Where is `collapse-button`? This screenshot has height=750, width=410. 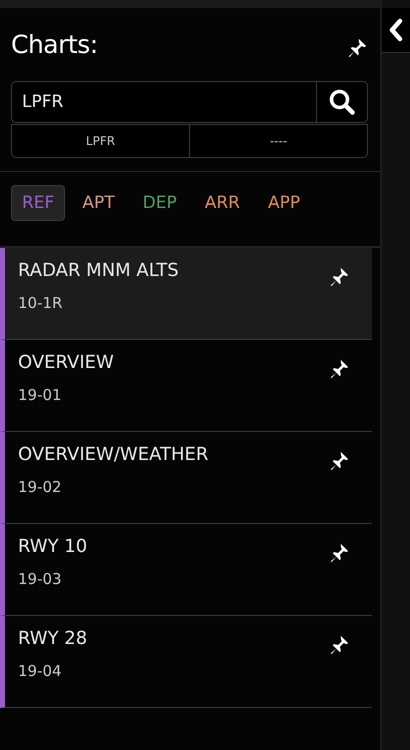
collapse-button is located at coordinates (396, 30).